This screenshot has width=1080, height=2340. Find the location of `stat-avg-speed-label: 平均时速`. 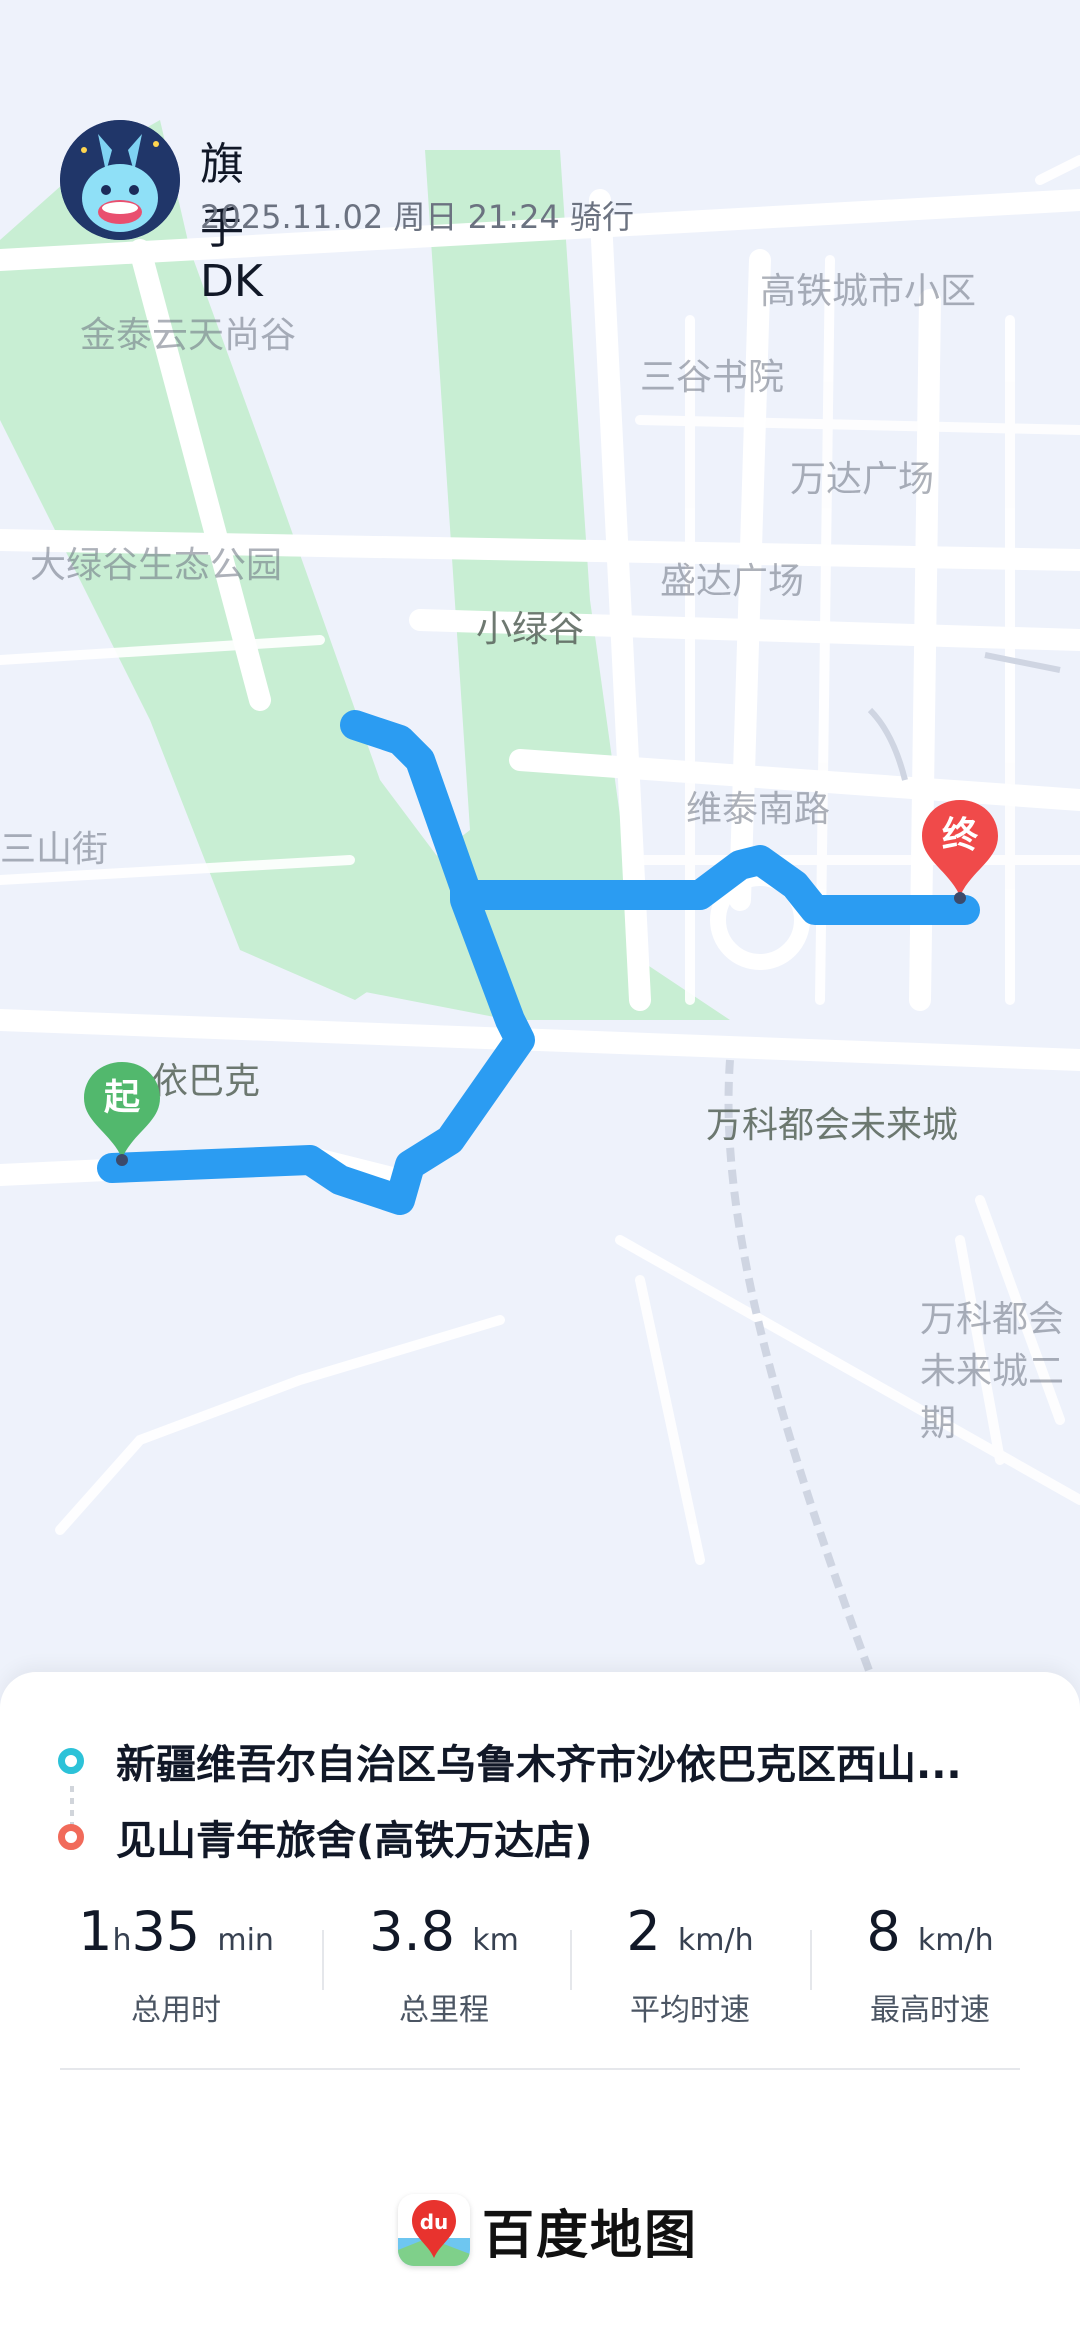

stat-avg-speed-label: 平均时速 is located at coordinates (690, 2010).